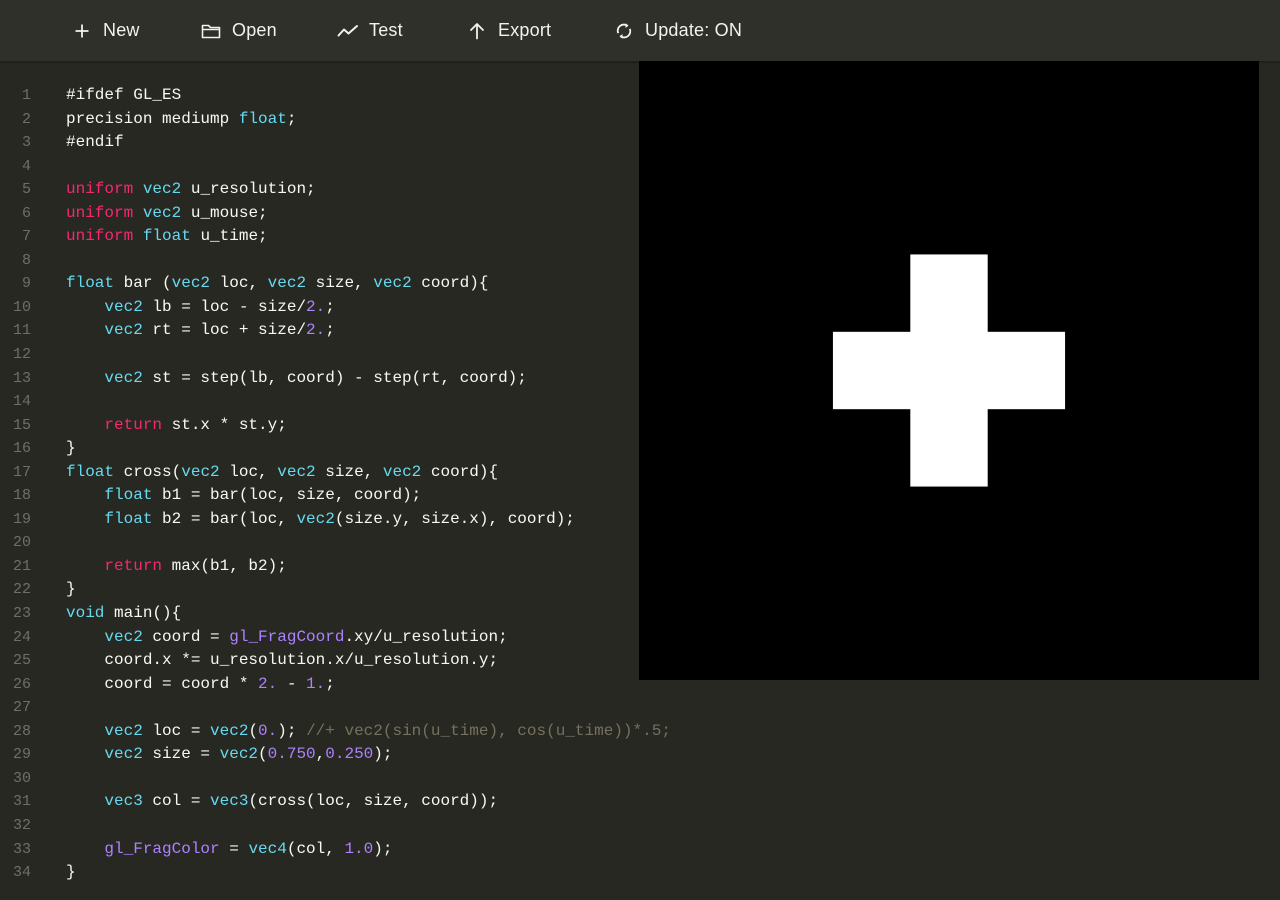 This screenshot has height=900, width=1280. I want to click on code-token: ;, so click(330, 330).